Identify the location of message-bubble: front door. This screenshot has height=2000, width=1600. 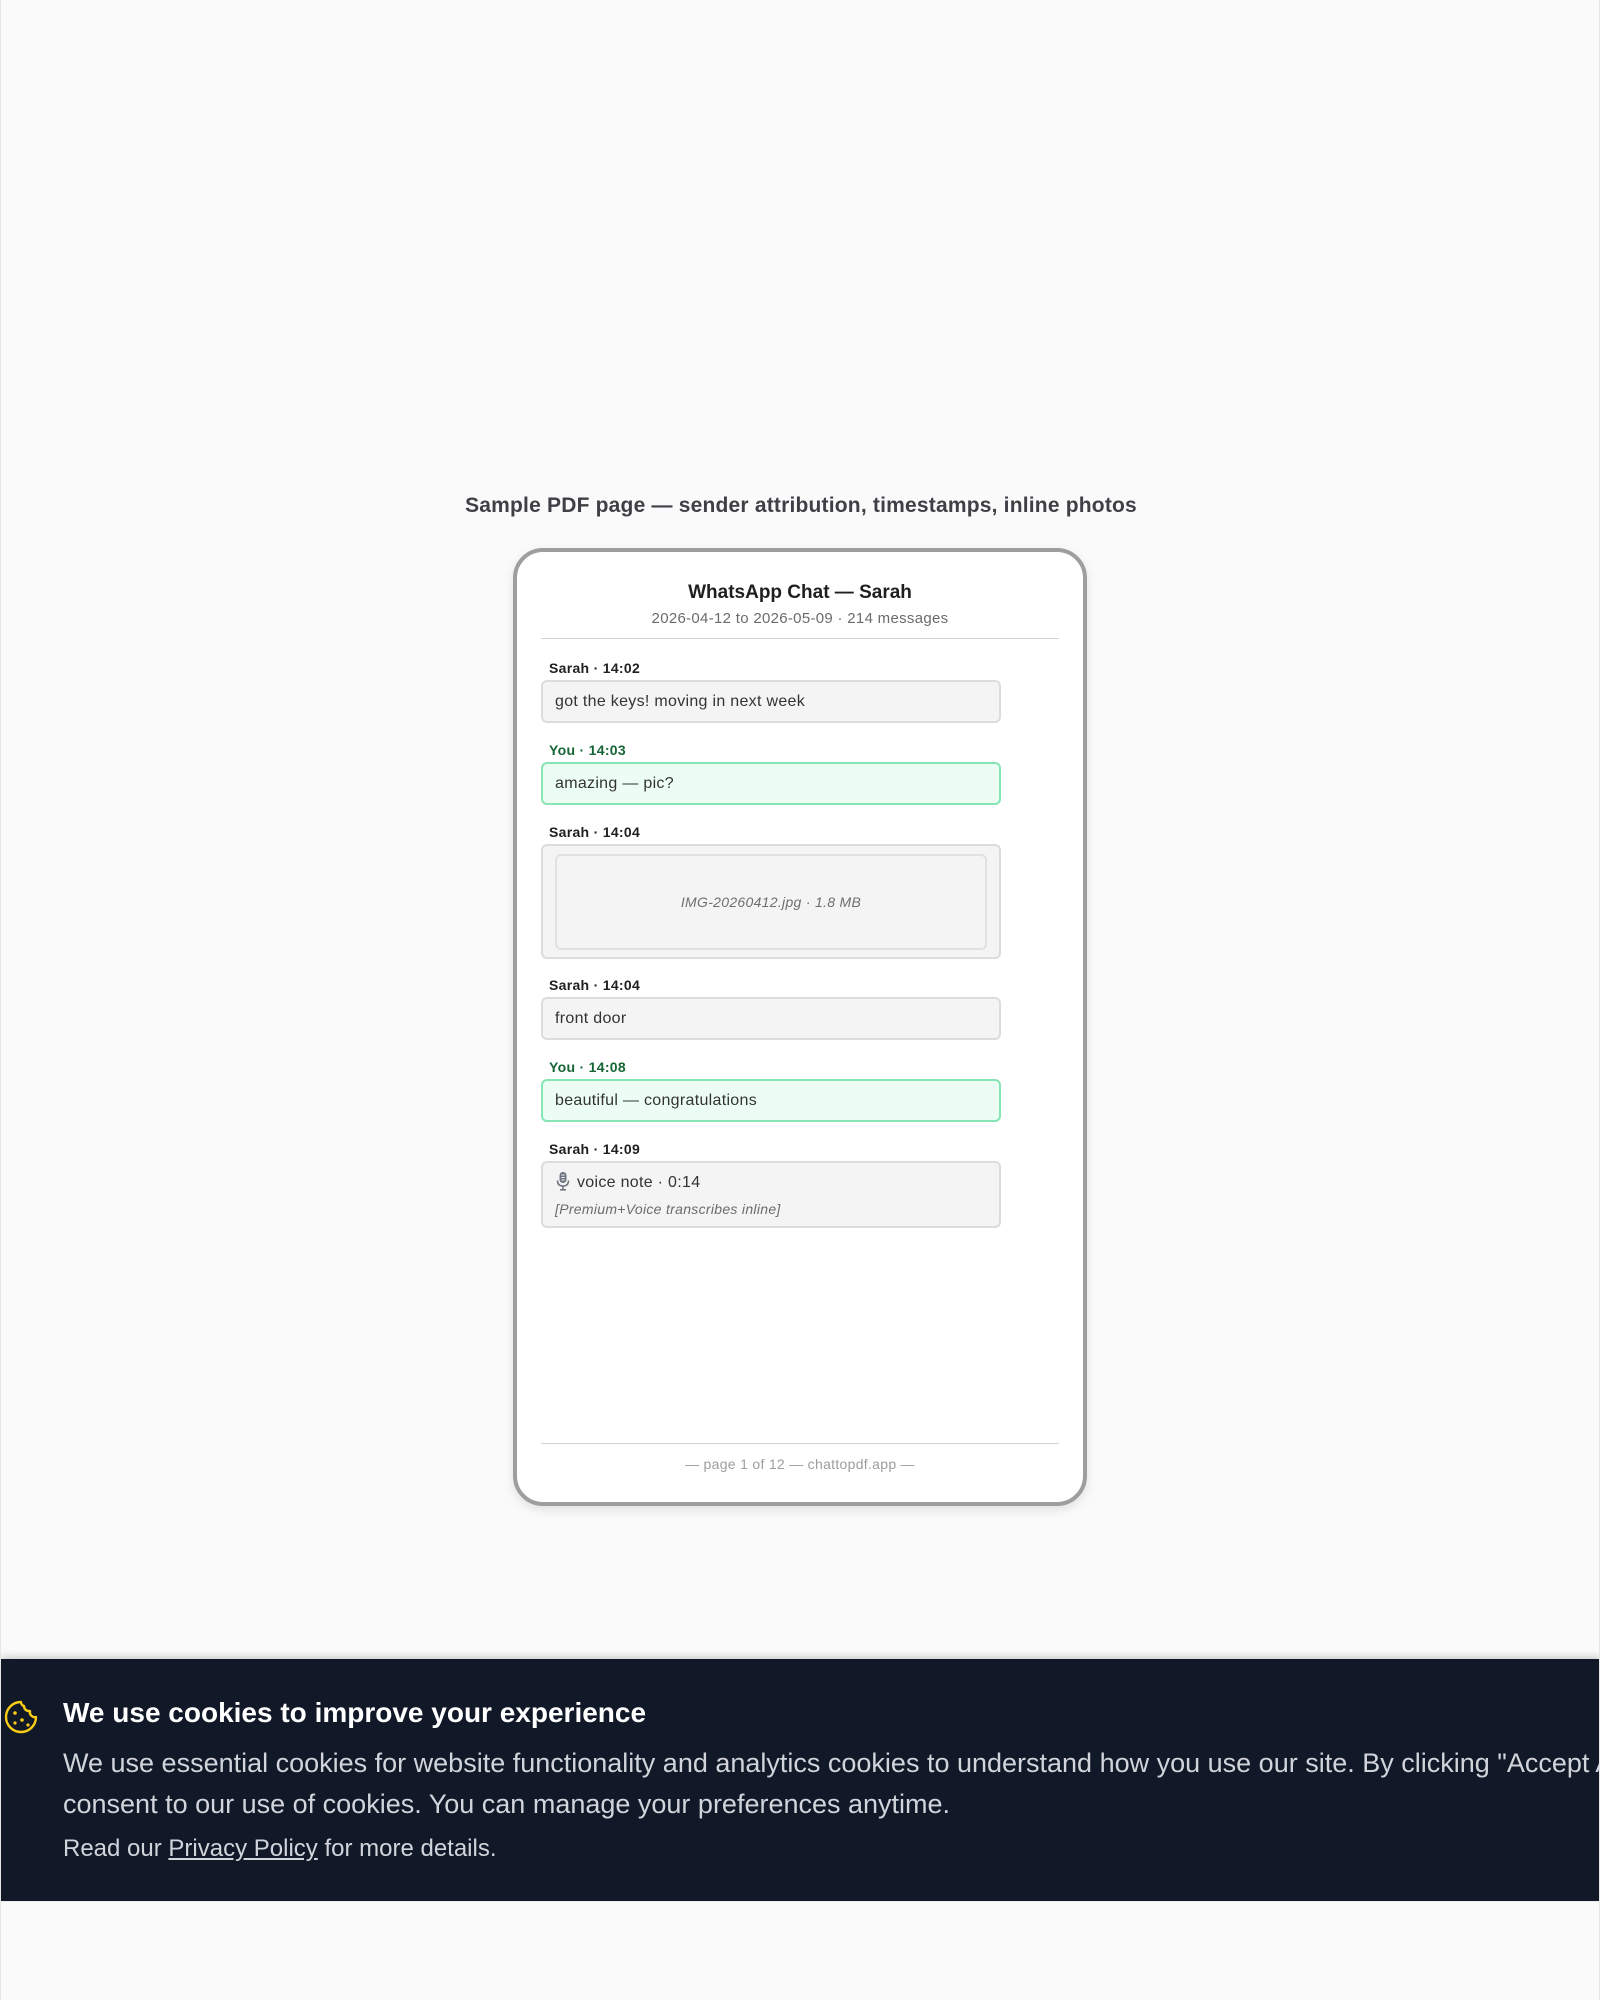
(771, 1018).